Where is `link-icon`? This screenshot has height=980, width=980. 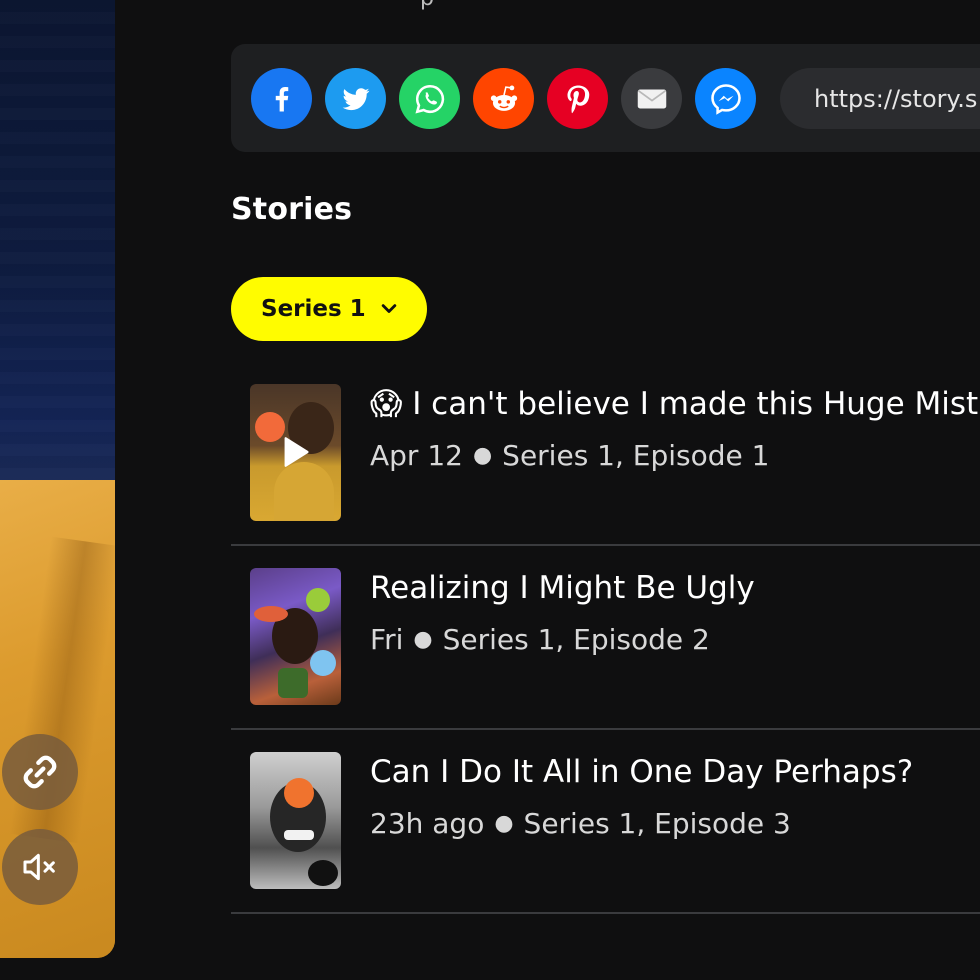 link-icon is located at coordinates (40, 772).